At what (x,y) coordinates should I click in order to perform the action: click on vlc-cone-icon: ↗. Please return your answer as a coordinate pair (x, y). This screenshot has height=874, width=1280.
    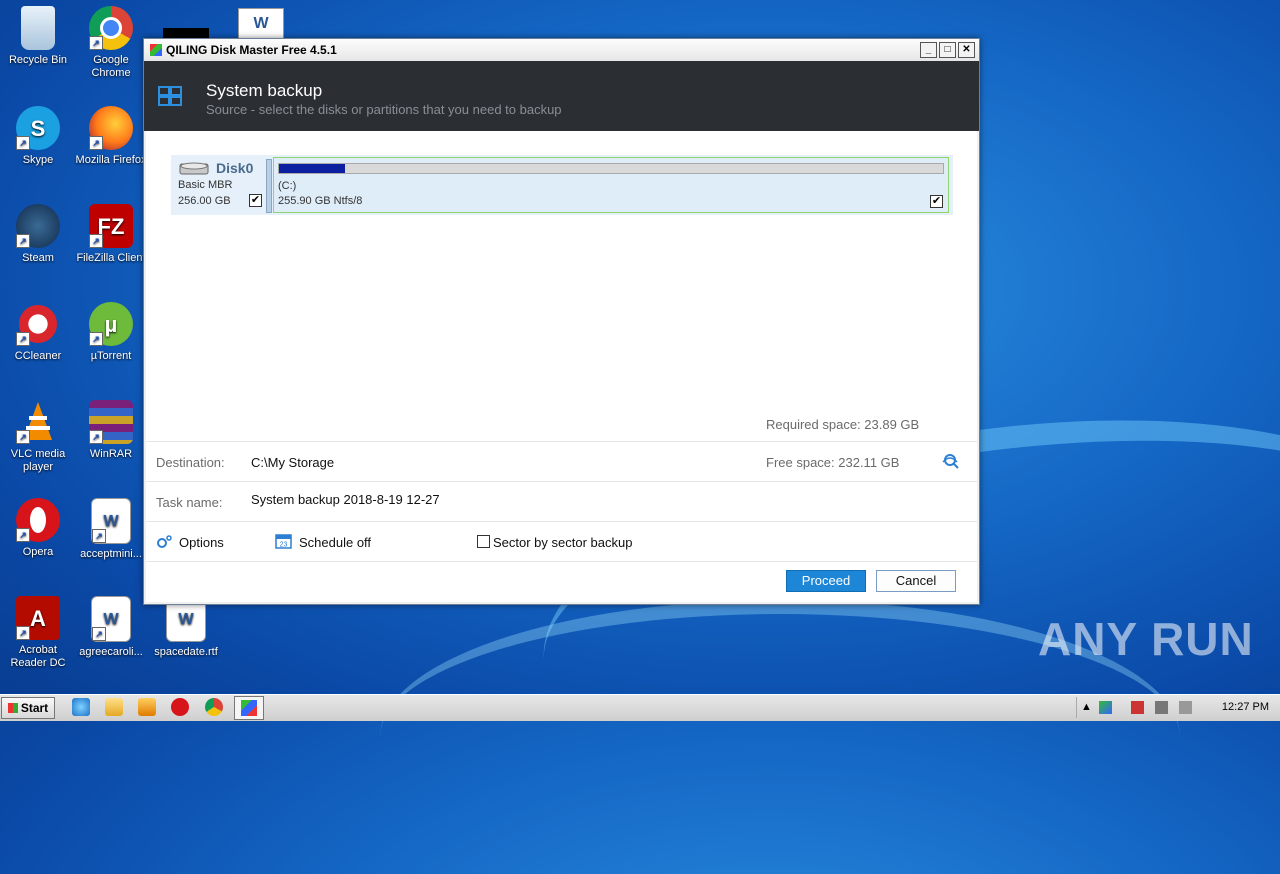
    Looking at the image, I should click on (38, 422).